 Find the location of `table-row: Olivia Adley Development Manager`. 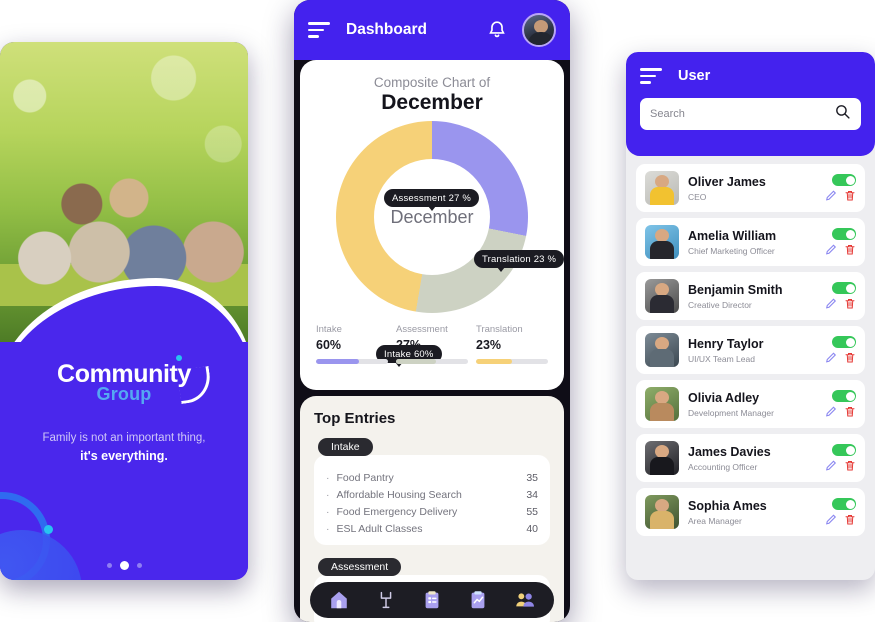

table-row: Olivia Adley Development Manager is located at coordinates (750, 404).